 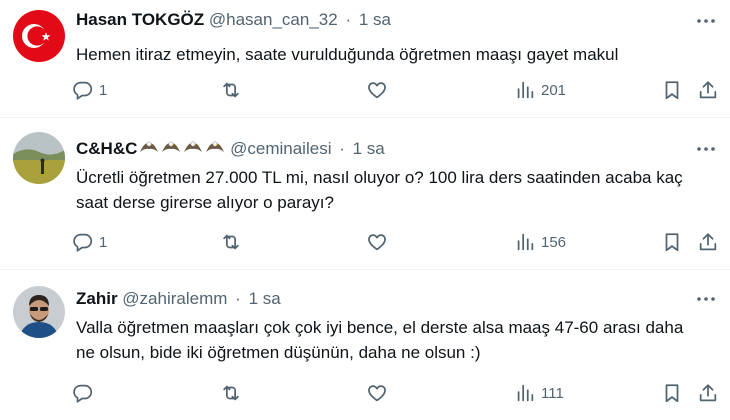 I want to click on tweet-header: Hasan TOKGÖZ @hasan_can_32 · 1 sa, so click(x=233, y=20).